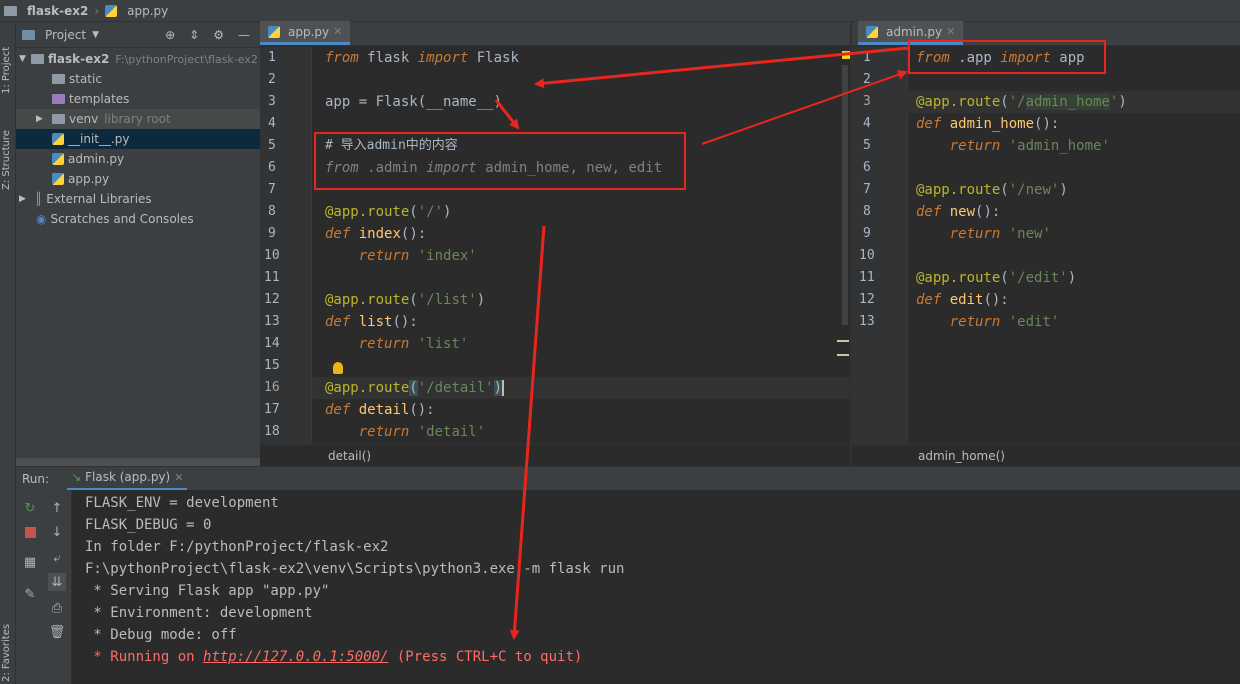 Image resolution: width=1240 pixels, height=684 pixels. What do you see at coordinates (527, 432) in the screenshot?
I see `arrow-to-server-output` at bounding box center [527, 432].